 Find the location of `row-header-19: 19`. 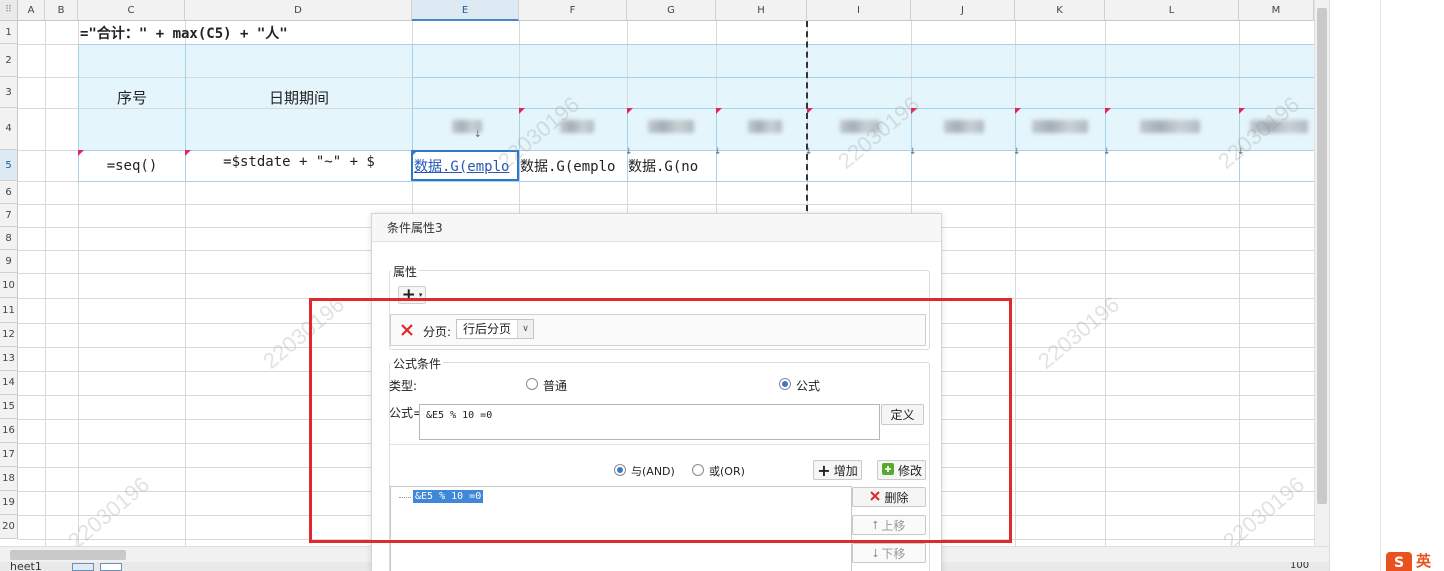

row-header-19: 19 is located at coordinates (9, 503).